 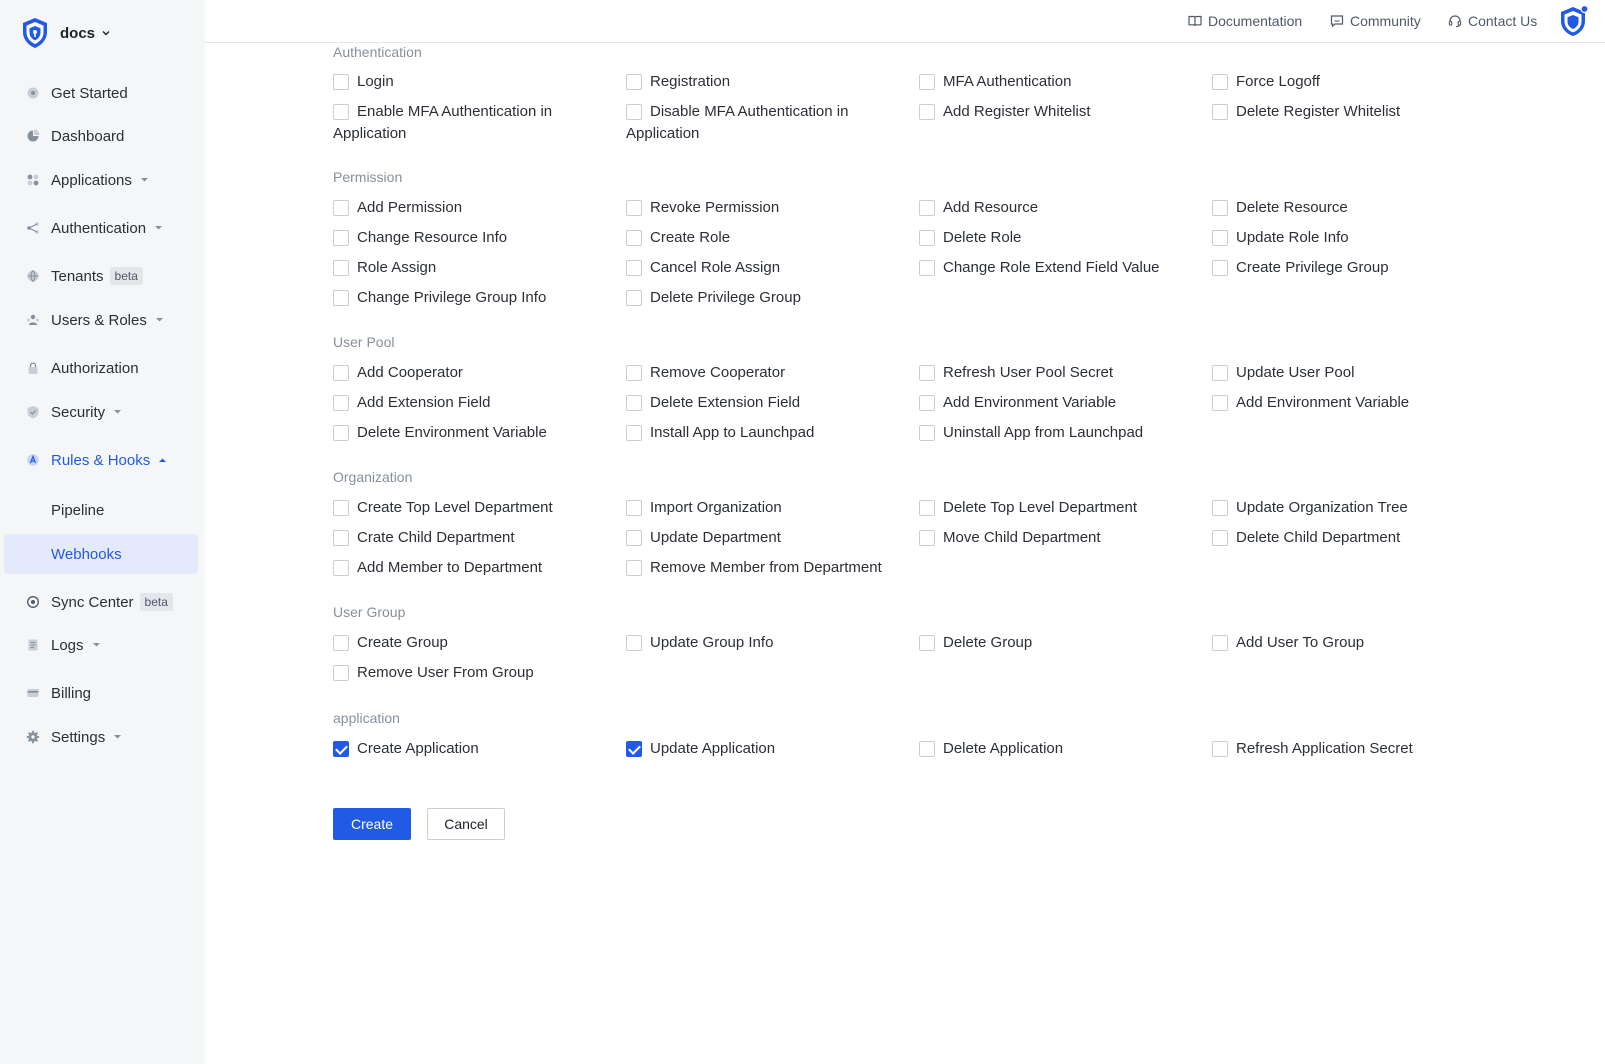 I want to click on sidebar-item-security: Security, so click(x=101, y=412).